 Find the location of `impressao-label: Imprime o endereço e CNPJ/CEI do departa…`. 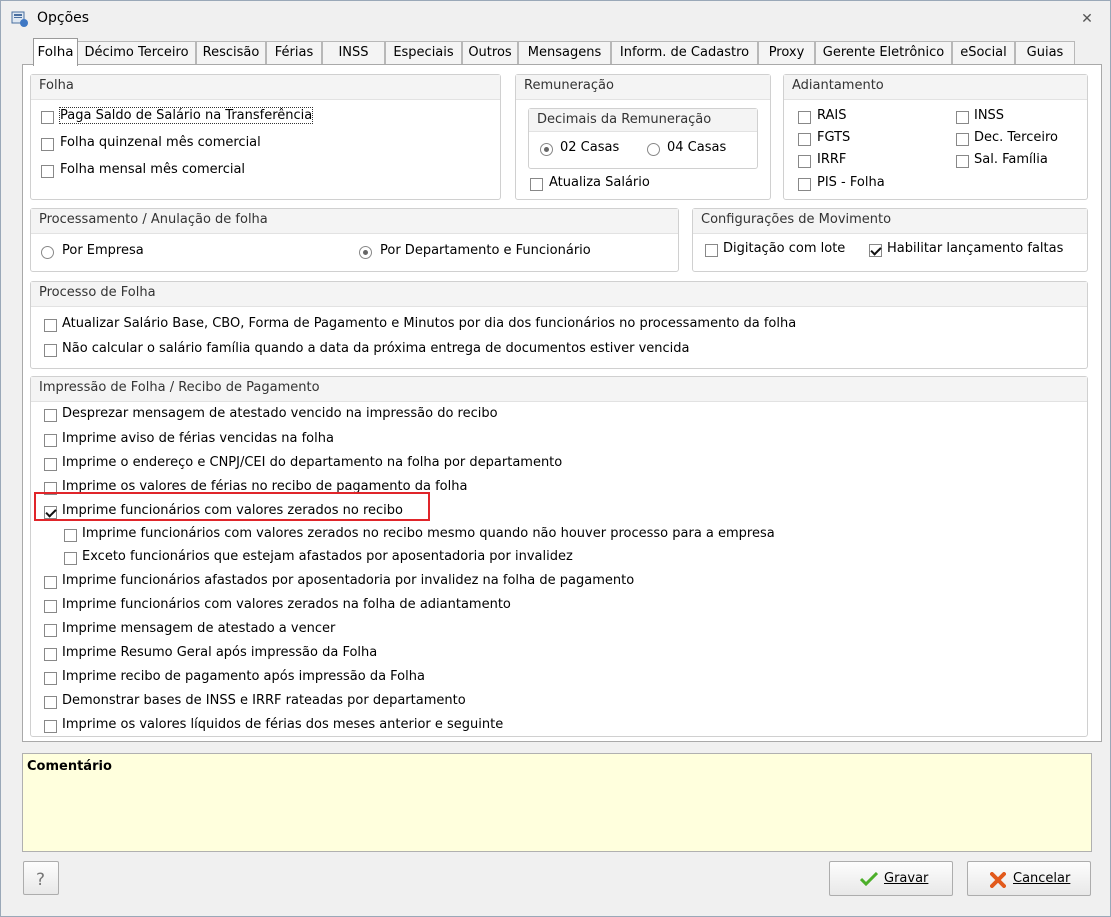

impressao-label: Imprime o endereço e CNPJ/CEI do departa… is located at coordinates (312, 462).